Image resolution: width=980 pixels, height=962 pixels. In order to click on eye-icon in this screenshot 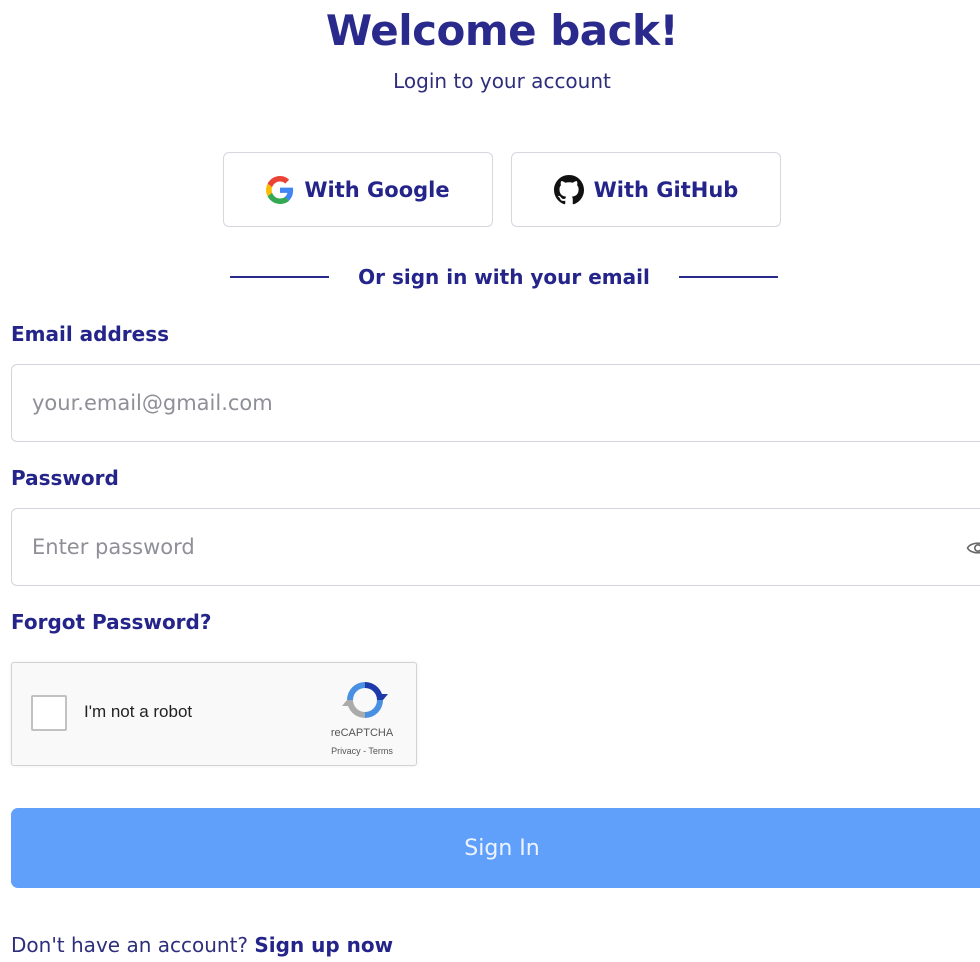, I will do `click(973, 548)`.